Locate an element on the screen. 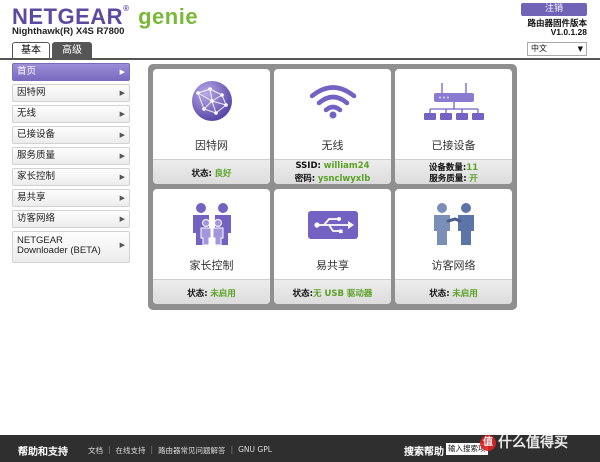 The height and width of the screenshot is (462, 600). ssid-value: william24 is located at coordinates (346, 166).